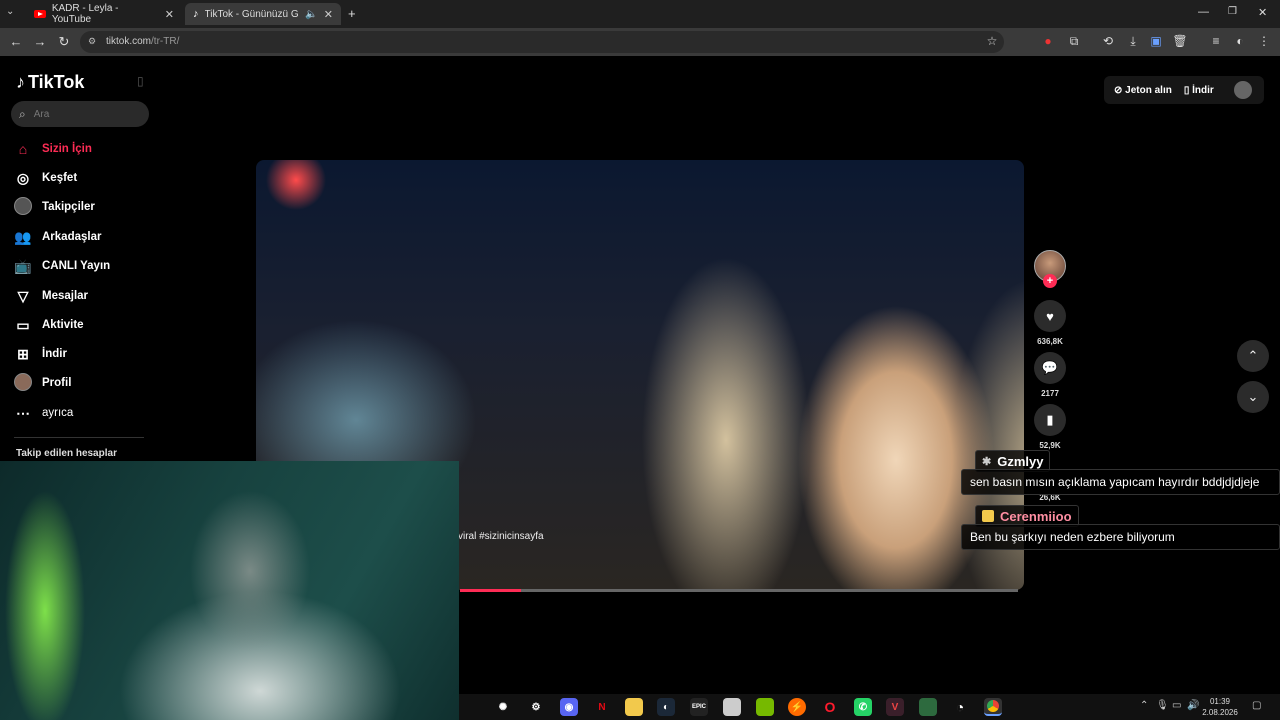  I want to click on sidebar-item-profile: Profil, so click(42, 383).